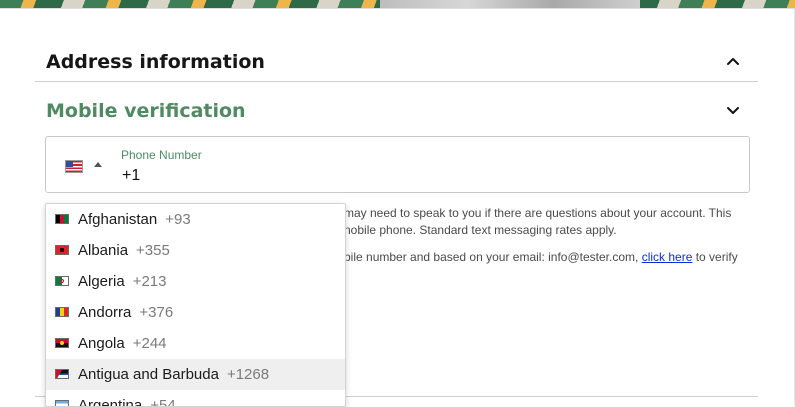 This screenshot has width=795, height=407. What do you see at coordinates (74, 166) in the screenshot?
I see `us-flag-icon` at bounding box center [74, 166].